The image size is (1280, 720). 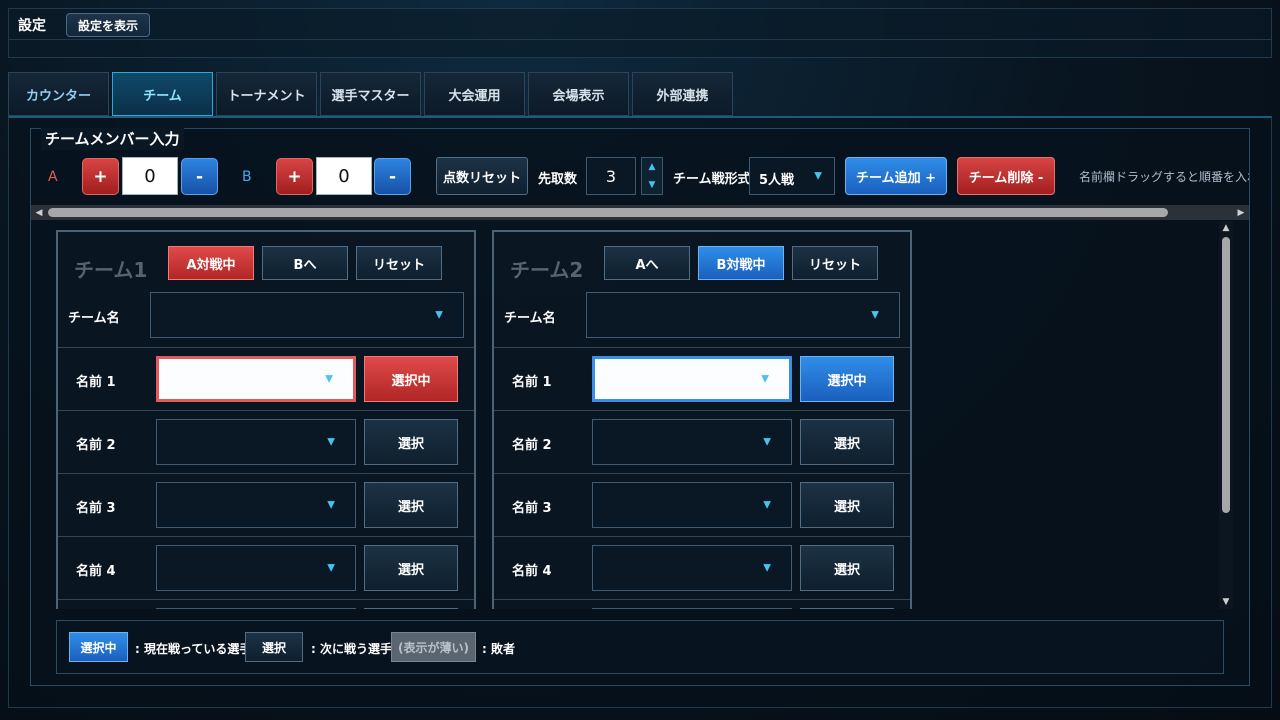 I want to click on vertical-scrollbar: ▲ ▼, so click(x=1226, y=415).